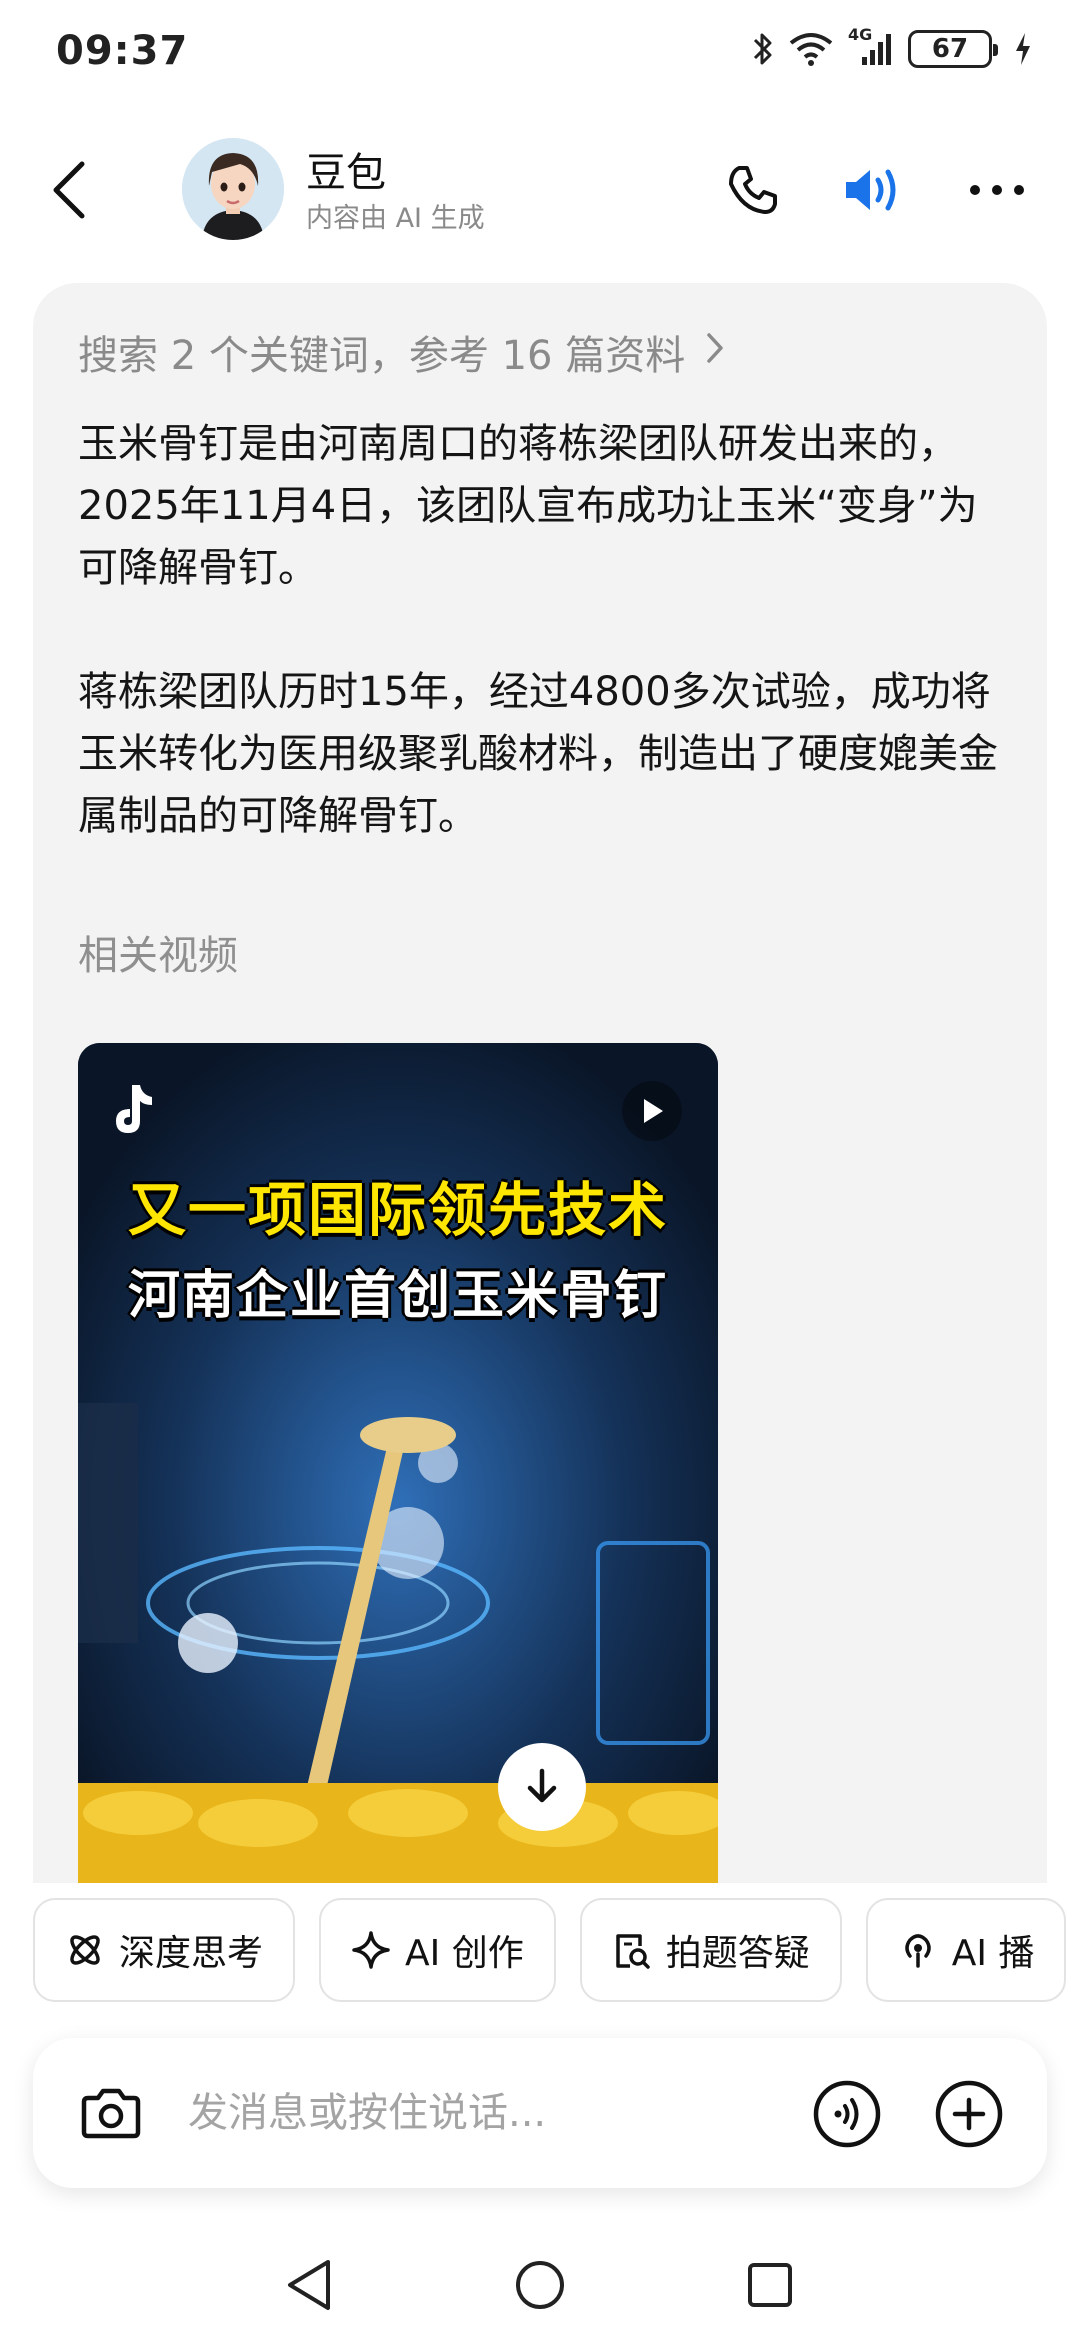 This screenshot has height=2340, width=1080. What do you see at coordinates (397, 1210) in the screenshot?
I see `video-title-line1: 又一项国际领先技术` at bounding box center [397, 1210].